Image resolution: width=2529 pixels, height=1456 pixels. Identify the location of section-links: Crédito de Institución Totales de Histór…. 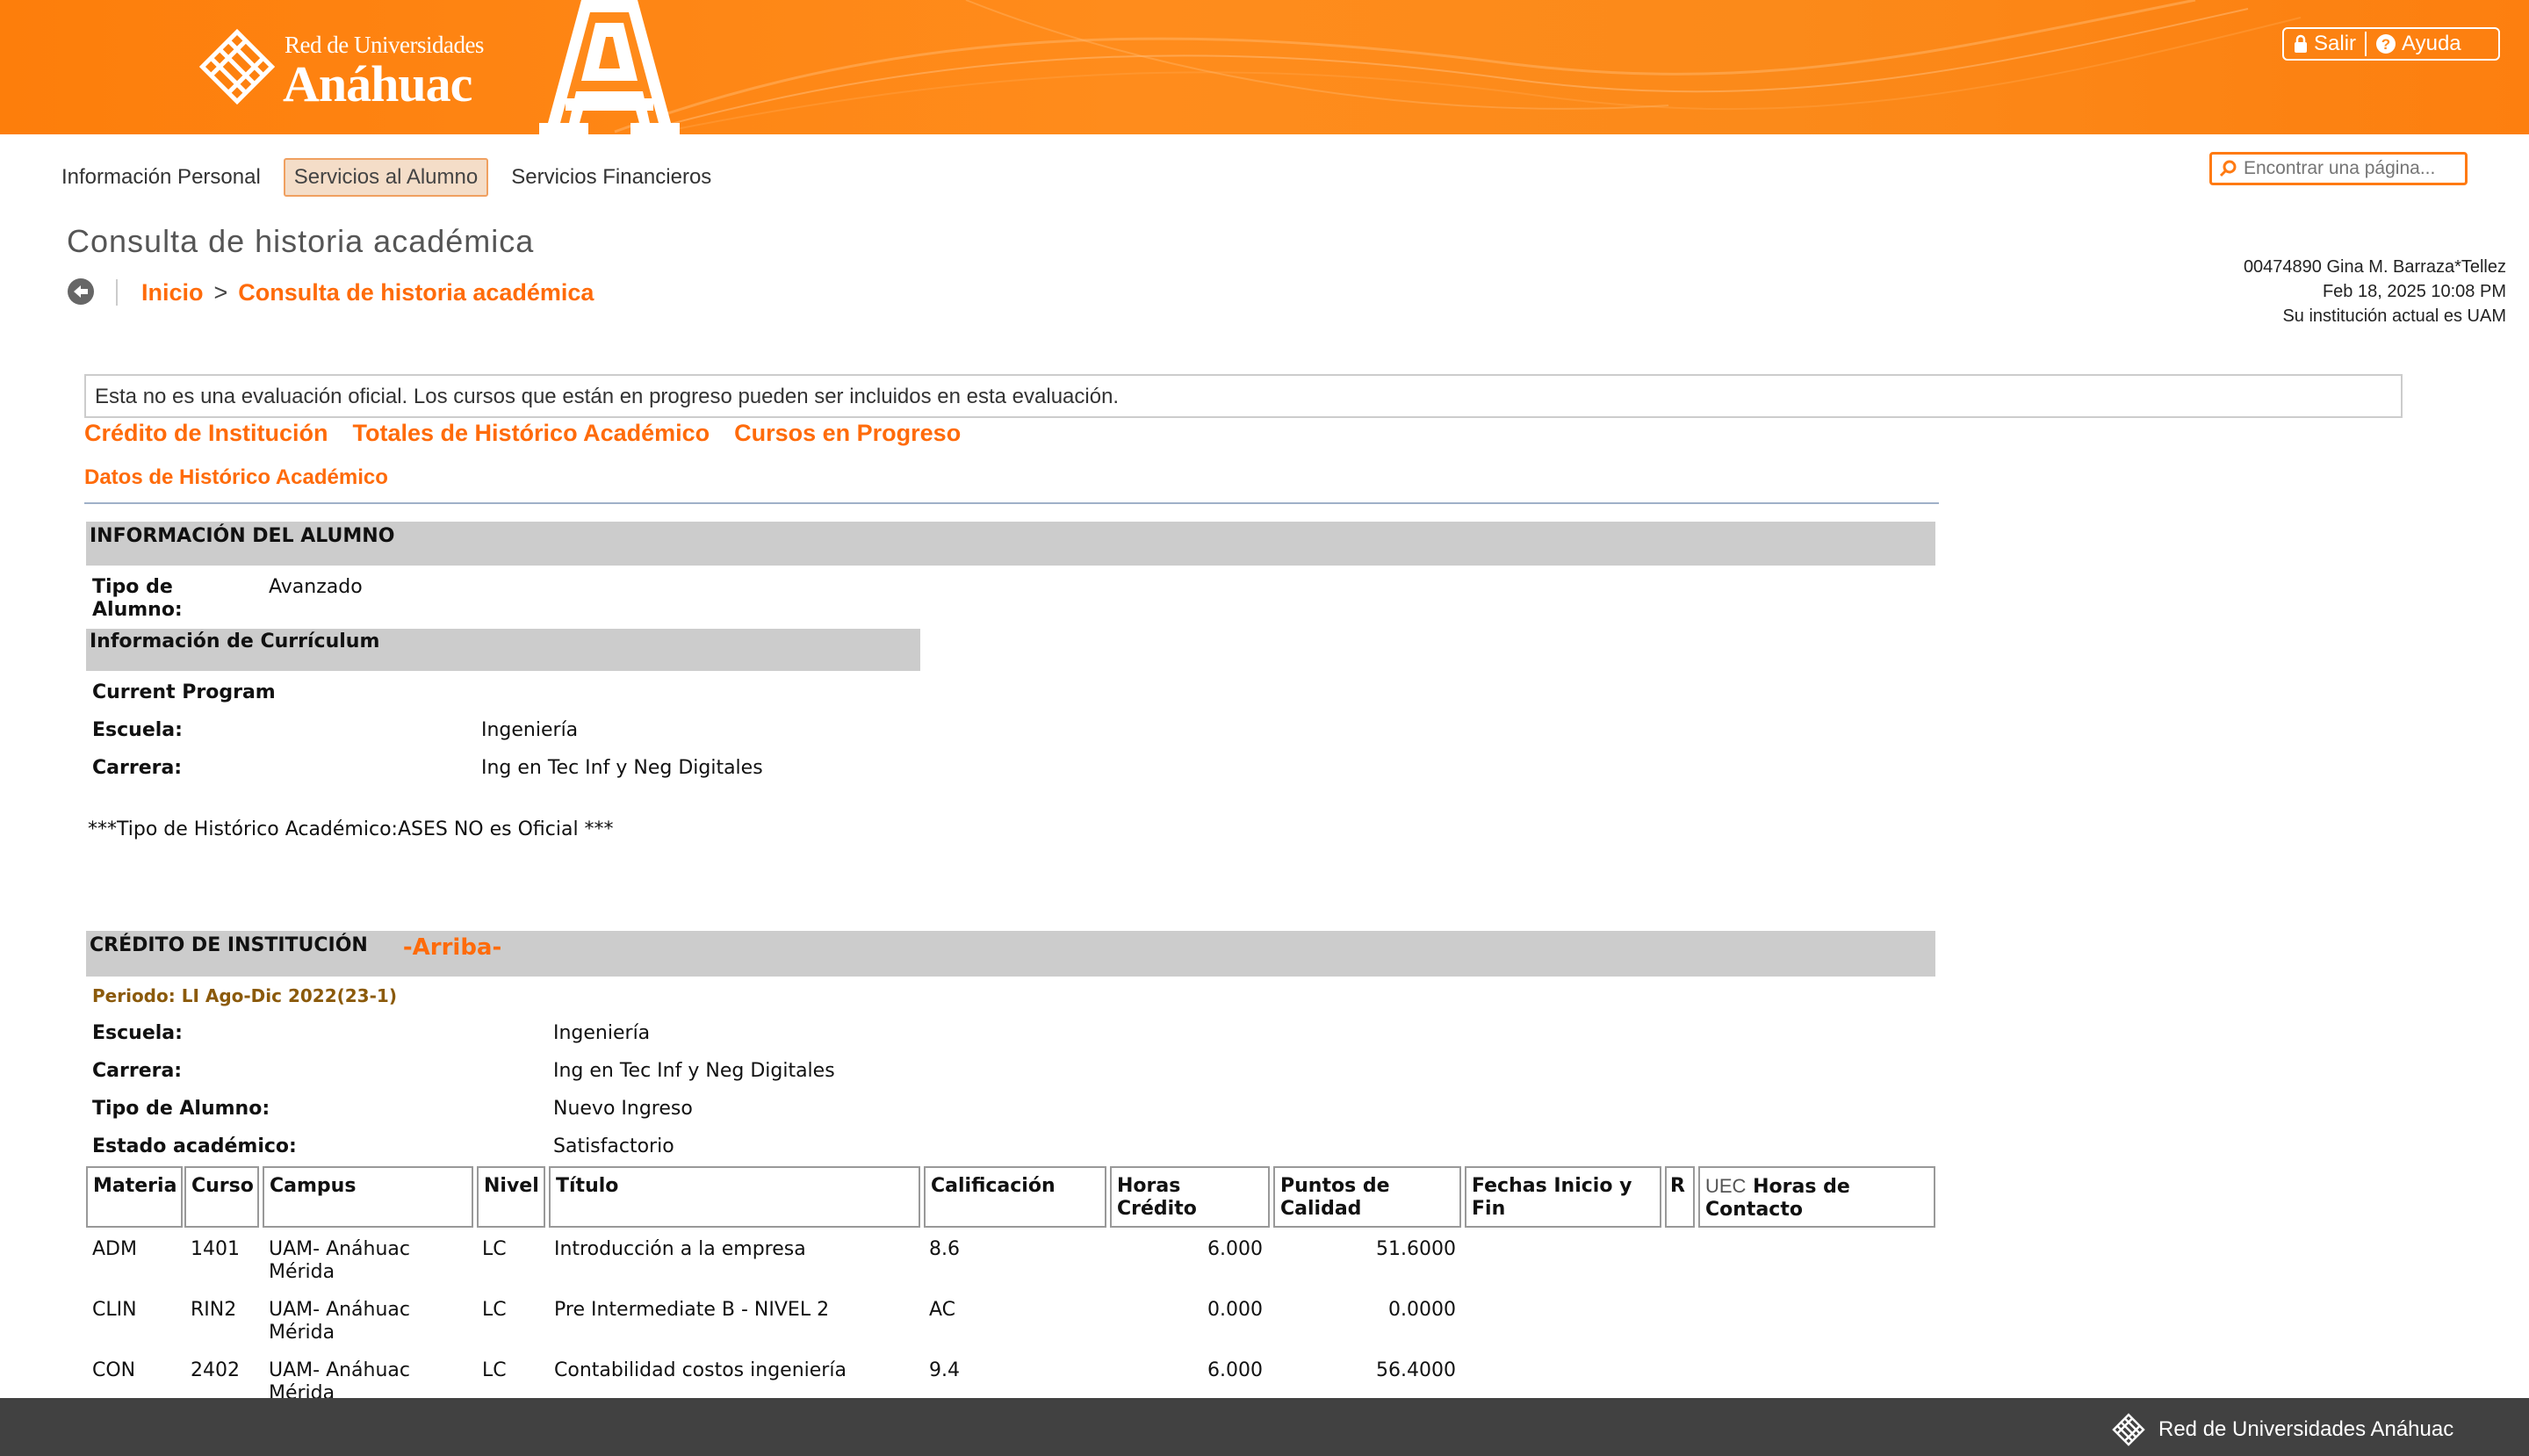
(523, 433).